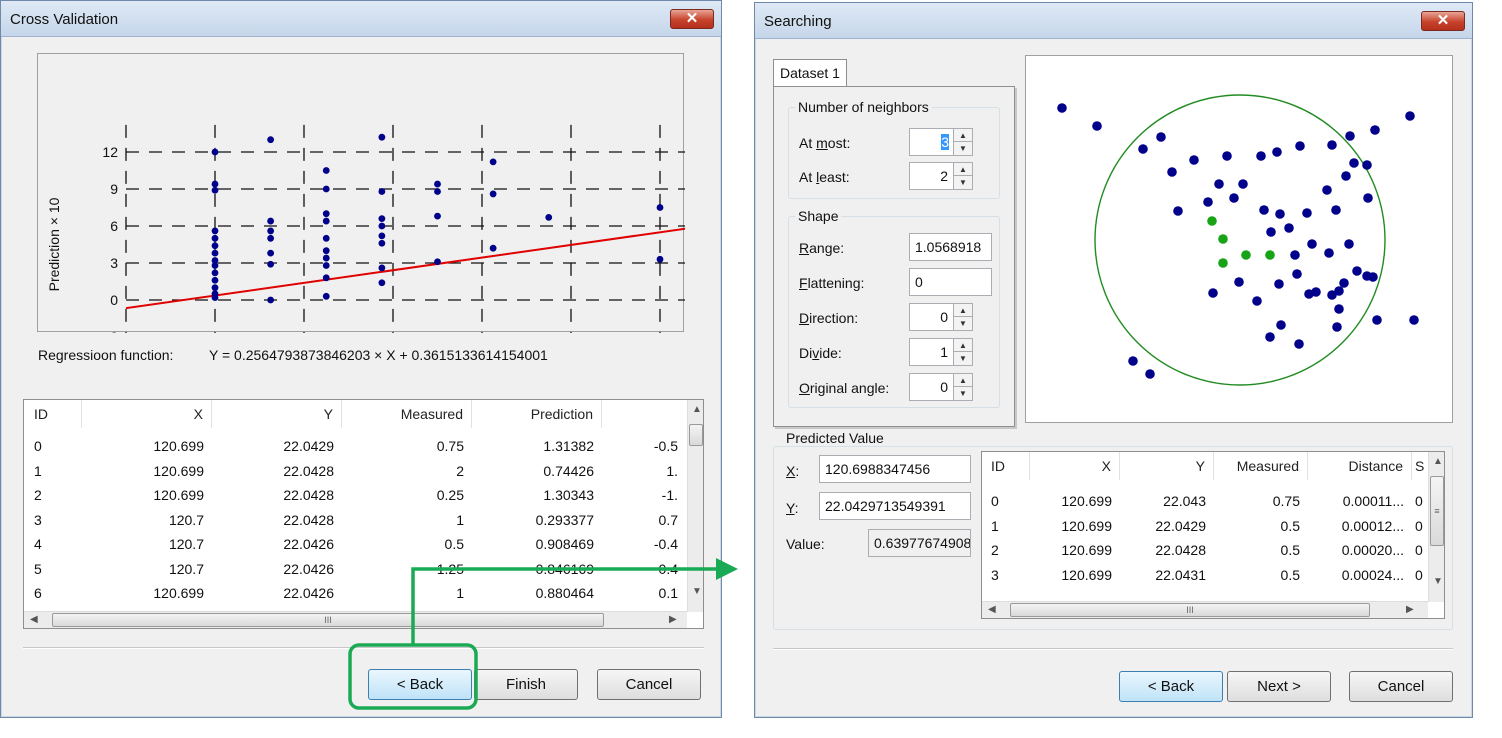 The width and height of the screenshot is (1502, 738). Describe the element at coordinates (895, 506) in the screenshot. I see `y-input: 22.0429713549391` at that location.